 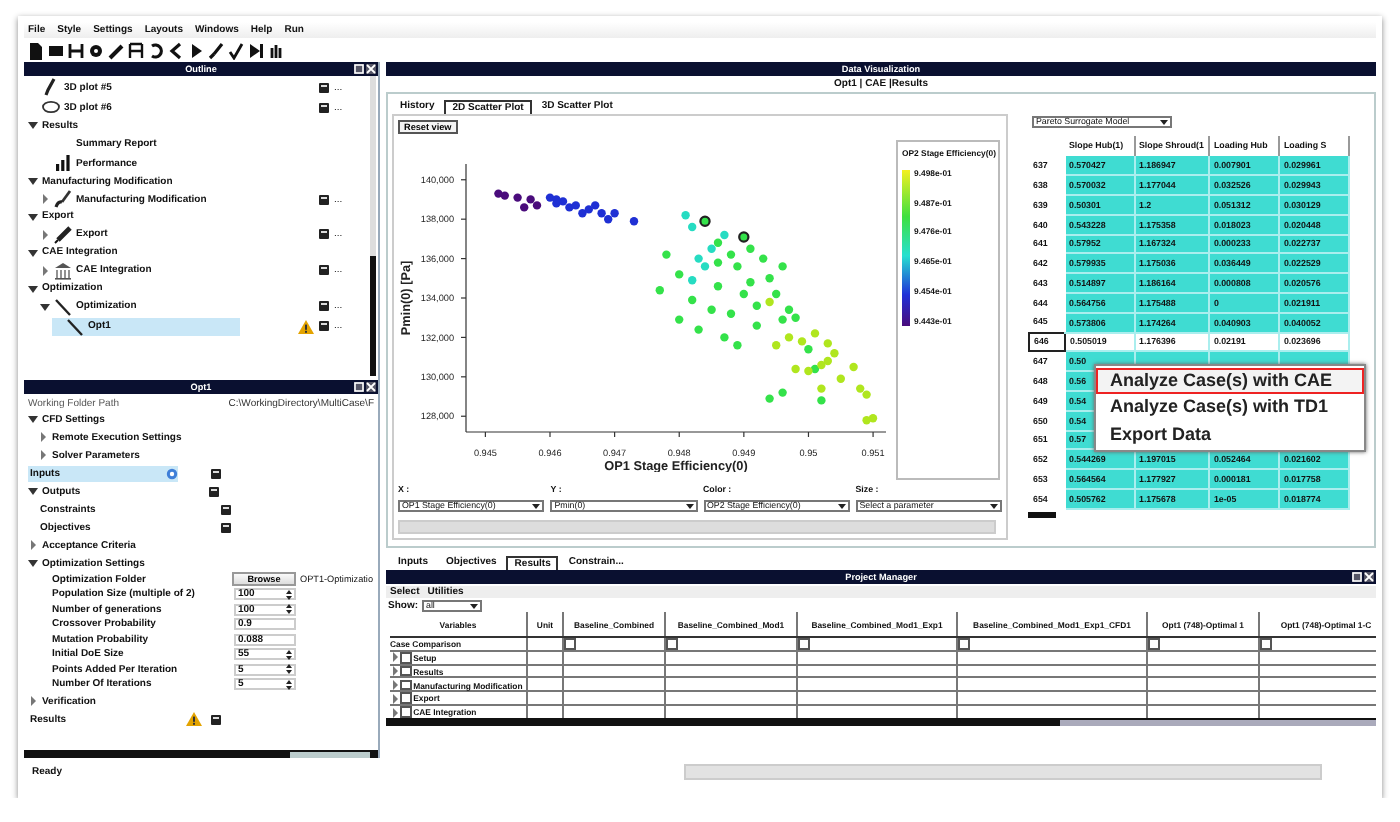 I want to click on menu-item: Export Data, so click(x=1230, y=435).